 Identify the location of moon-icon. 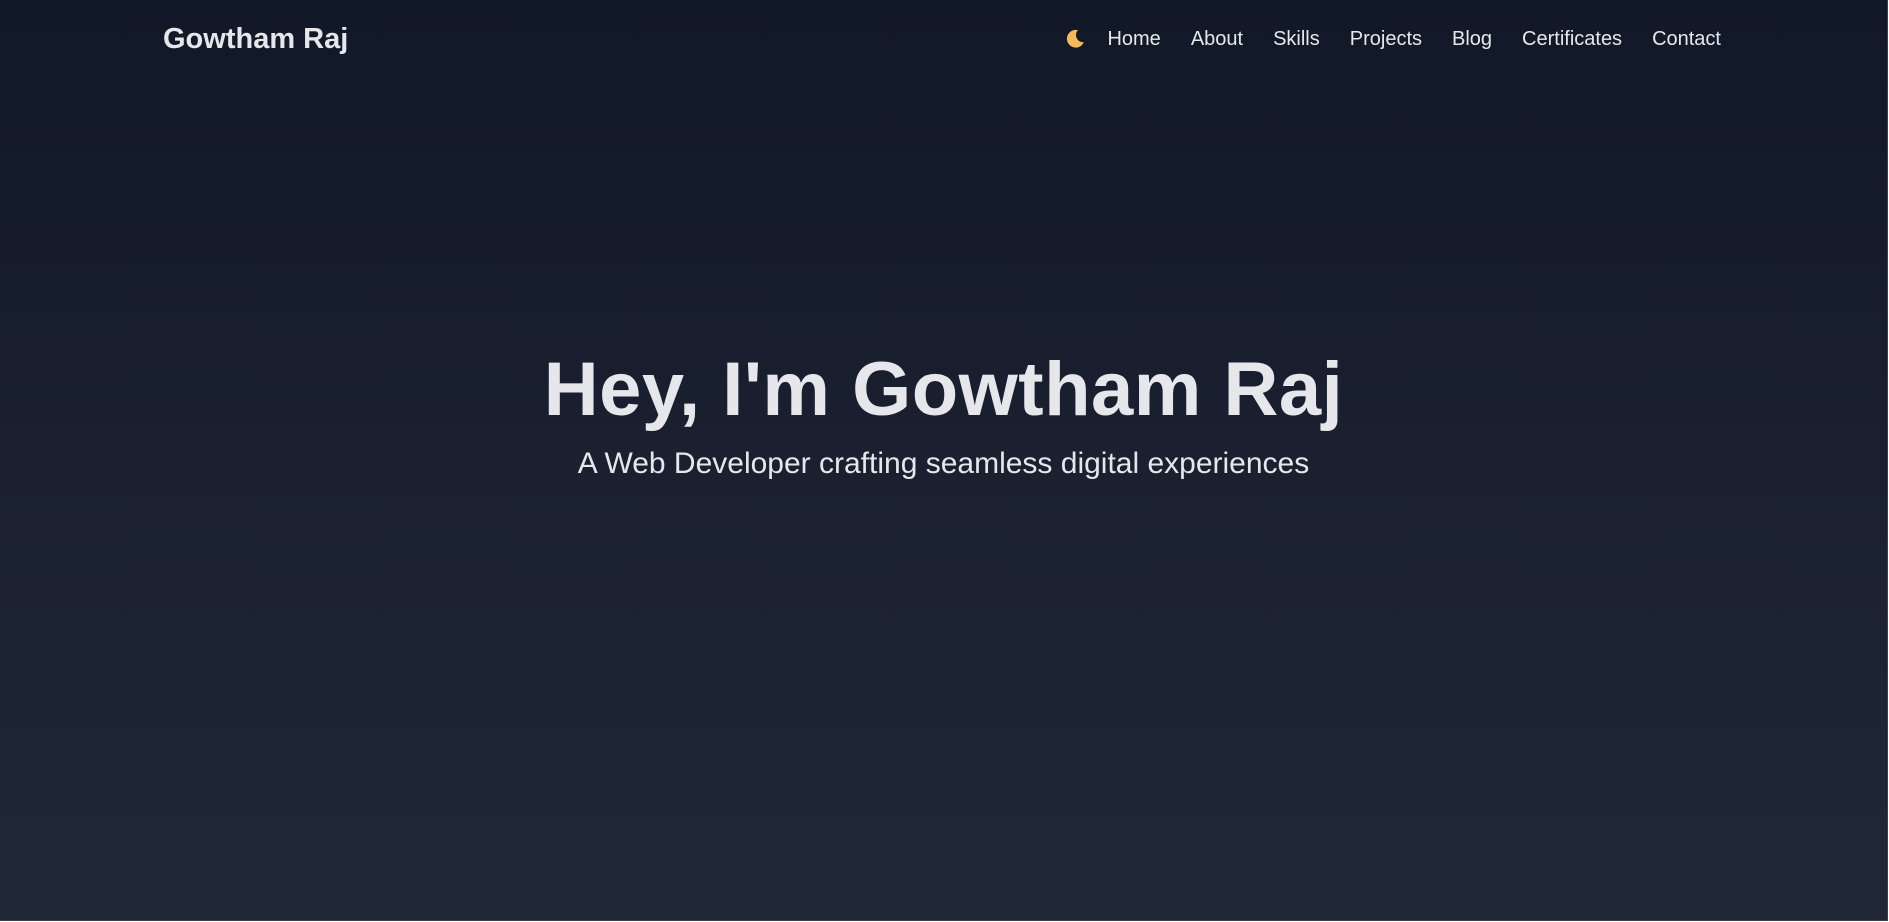
(1076, 38).